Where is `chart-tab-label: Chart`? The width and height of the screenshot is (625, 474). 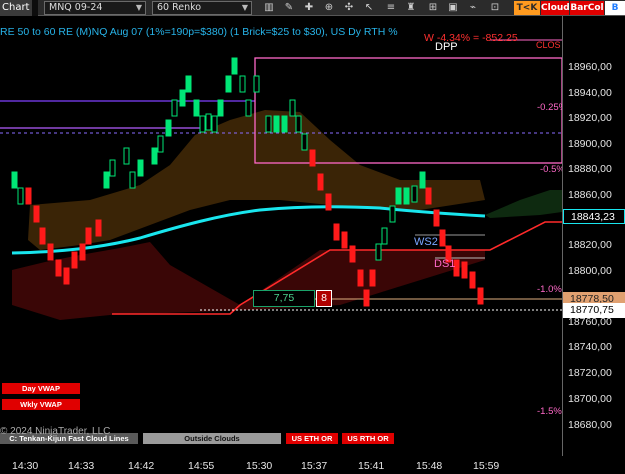 chart-tab-label: Chart is located at coordinates (16, 8).